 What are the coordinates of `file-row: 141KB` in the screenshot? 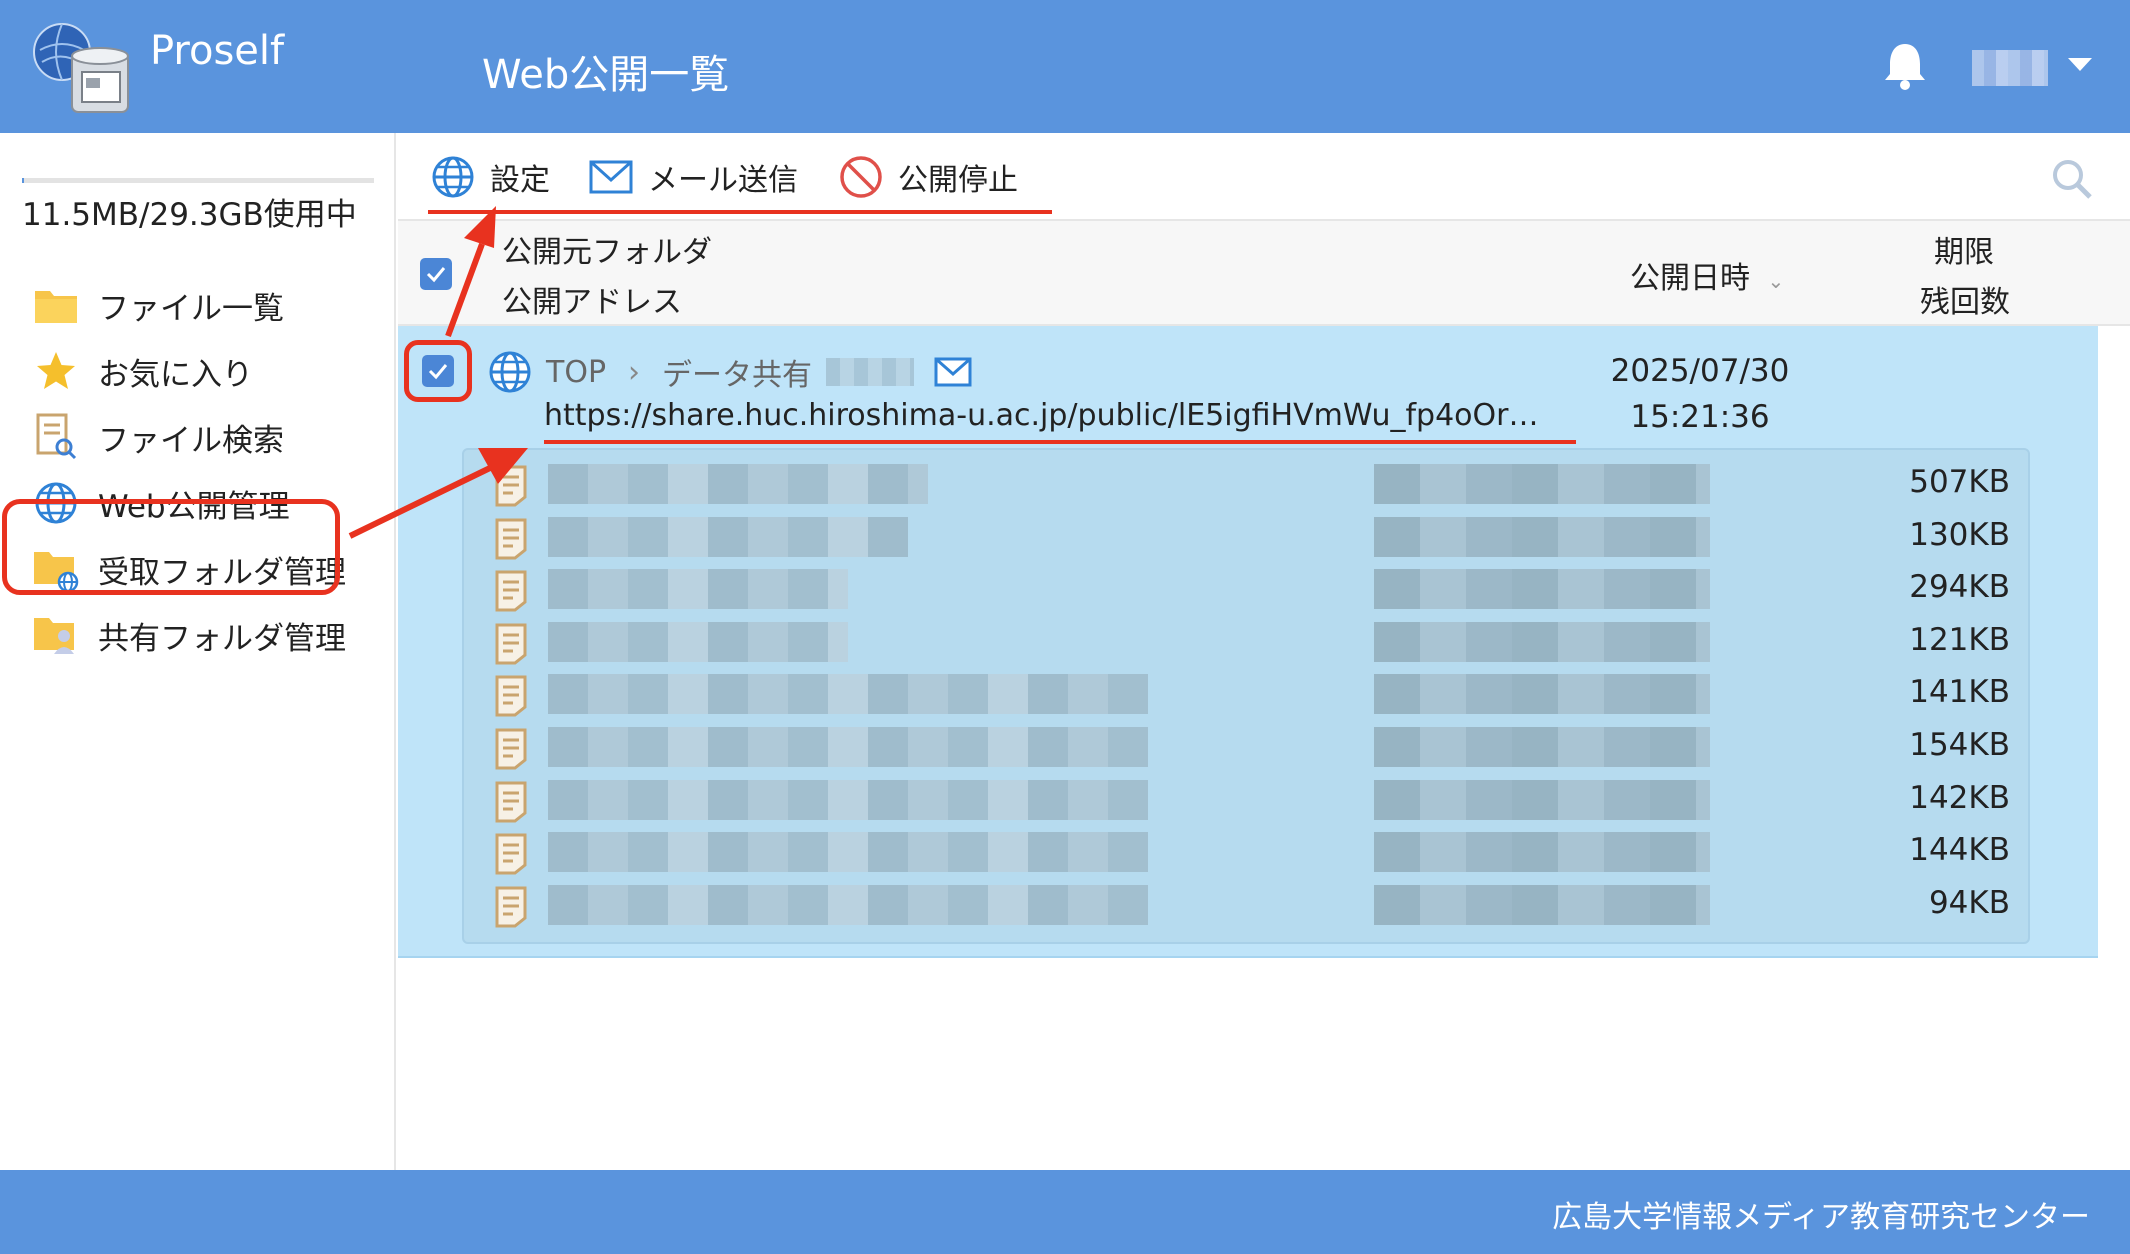 It's located at (1248, 694).